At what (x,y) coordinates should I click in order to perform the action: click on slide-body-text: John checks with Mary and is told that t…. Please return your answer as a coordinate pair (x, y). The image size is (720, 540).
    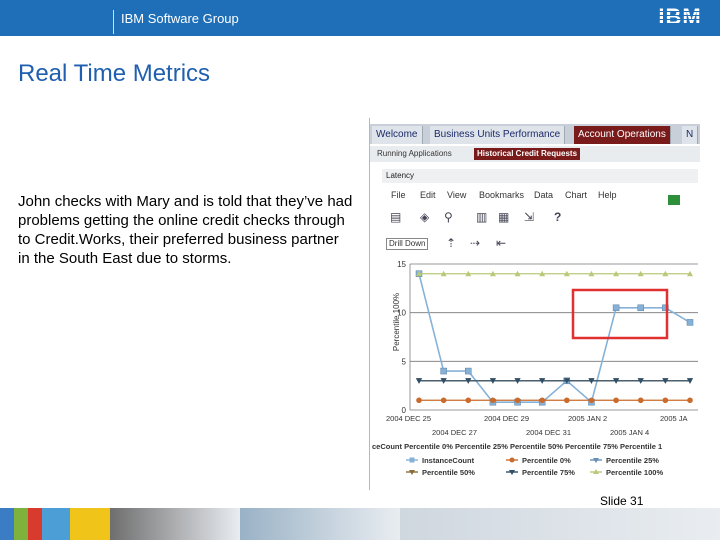
    Looking at the image, I should click on (185, 230).